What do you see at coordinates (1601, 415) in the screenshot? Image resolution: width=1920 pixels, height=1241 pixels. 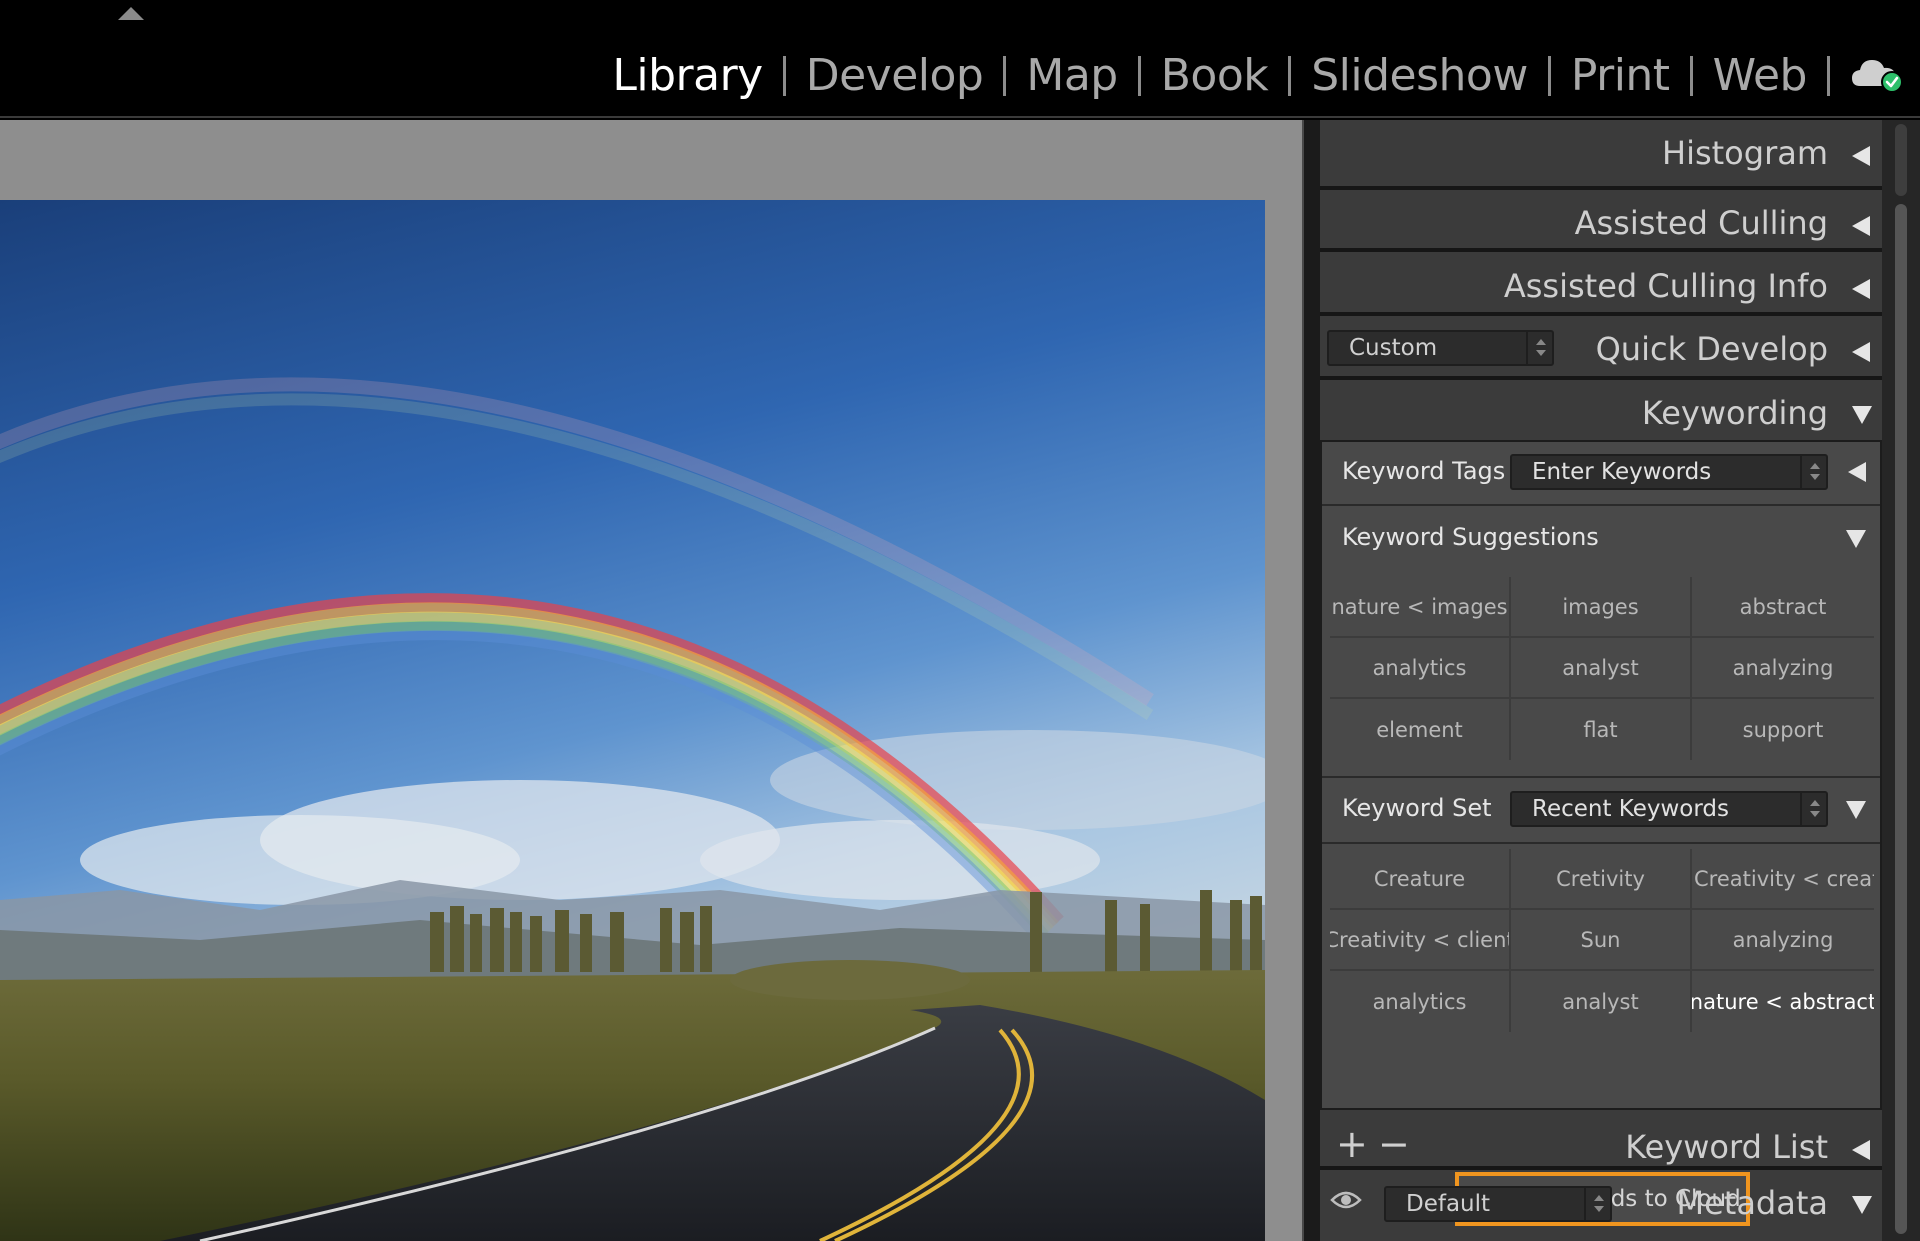 I see `keywording-header: Keywording` at bounding box center [1601, 415].